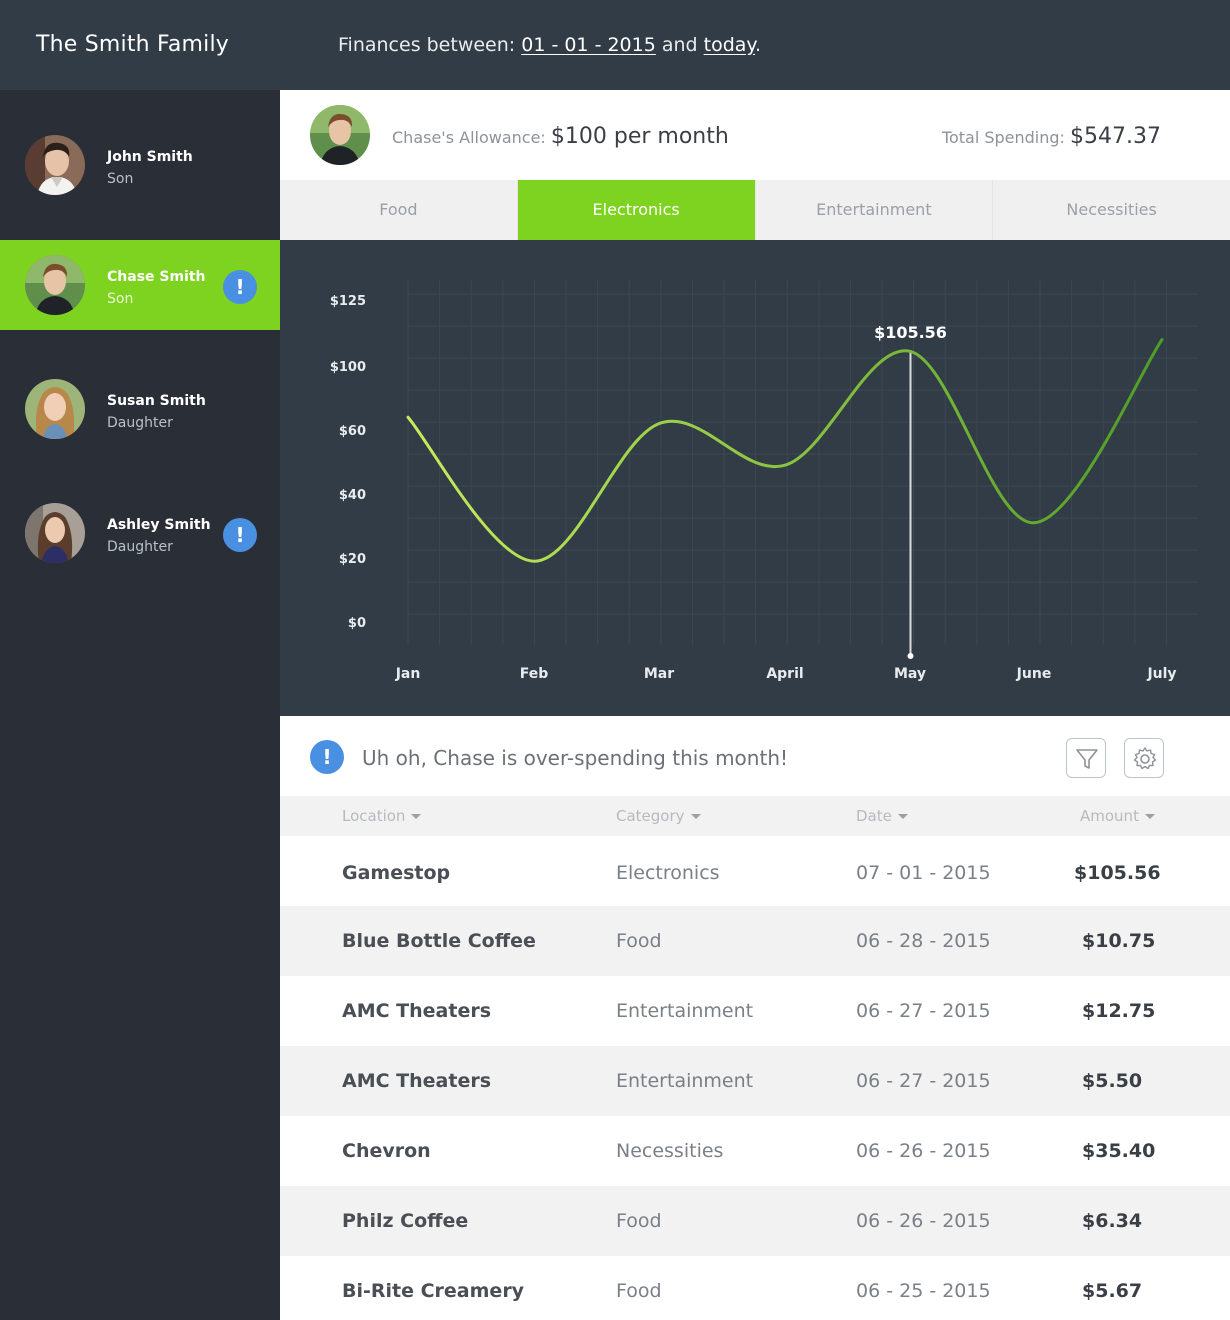 This screenshot has height=1320, width=1230. What do you see at coordinates (685, 1011) in the screenshot?
I see `row-category: Entertainment` at bounding box center [685, 1011].